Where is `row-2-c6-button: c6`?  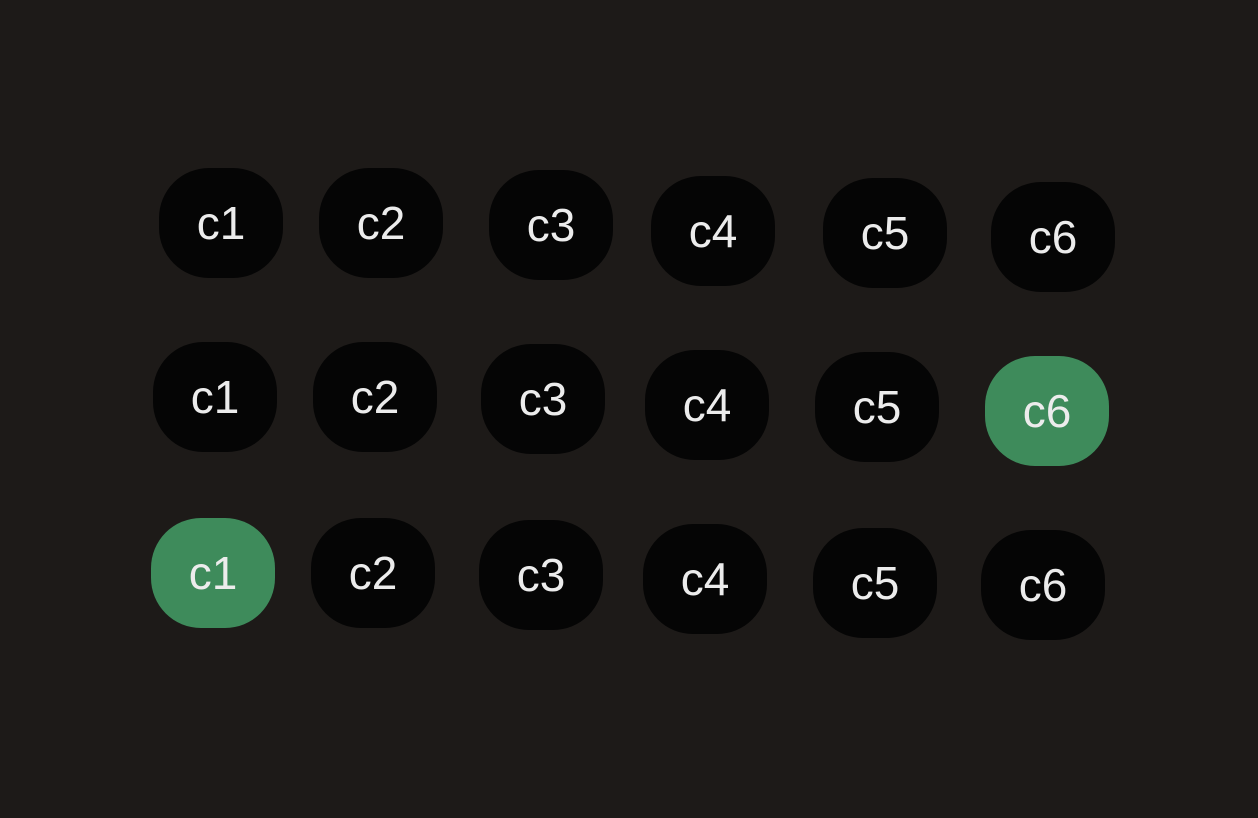 row-2-c6-button: c6 is located at coordinates (1047, 411).